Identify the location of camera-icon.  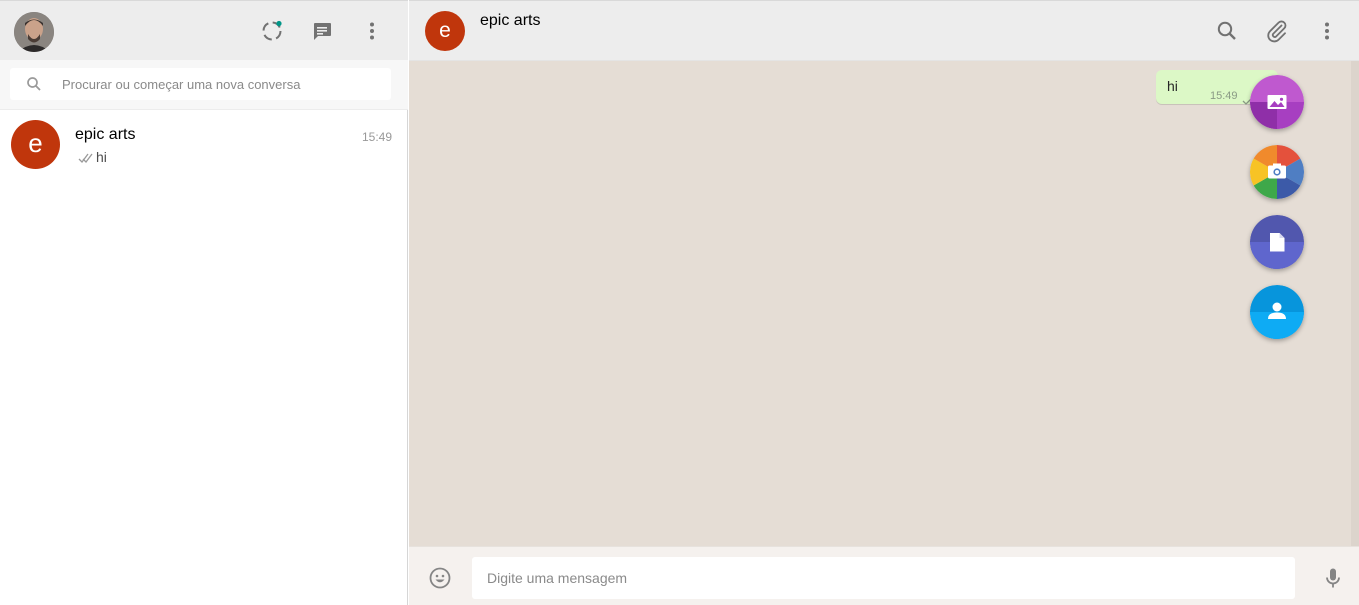
(1277, 172).